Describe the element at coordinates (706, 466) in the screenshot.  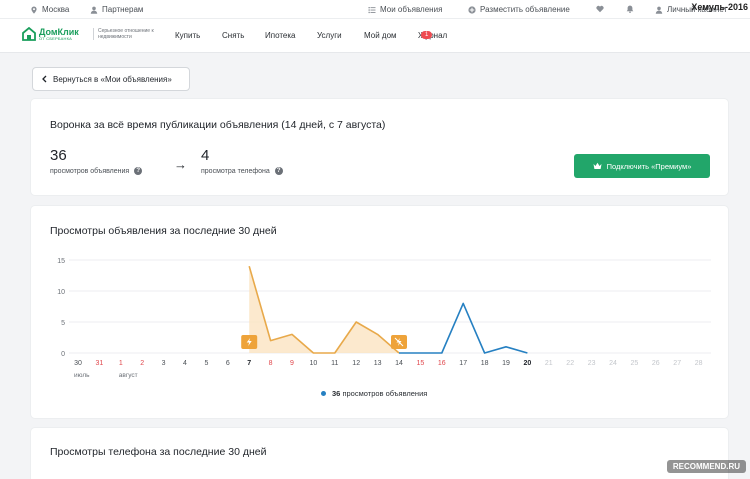
I see `watermark: RECOMMEND.RU` at that location.